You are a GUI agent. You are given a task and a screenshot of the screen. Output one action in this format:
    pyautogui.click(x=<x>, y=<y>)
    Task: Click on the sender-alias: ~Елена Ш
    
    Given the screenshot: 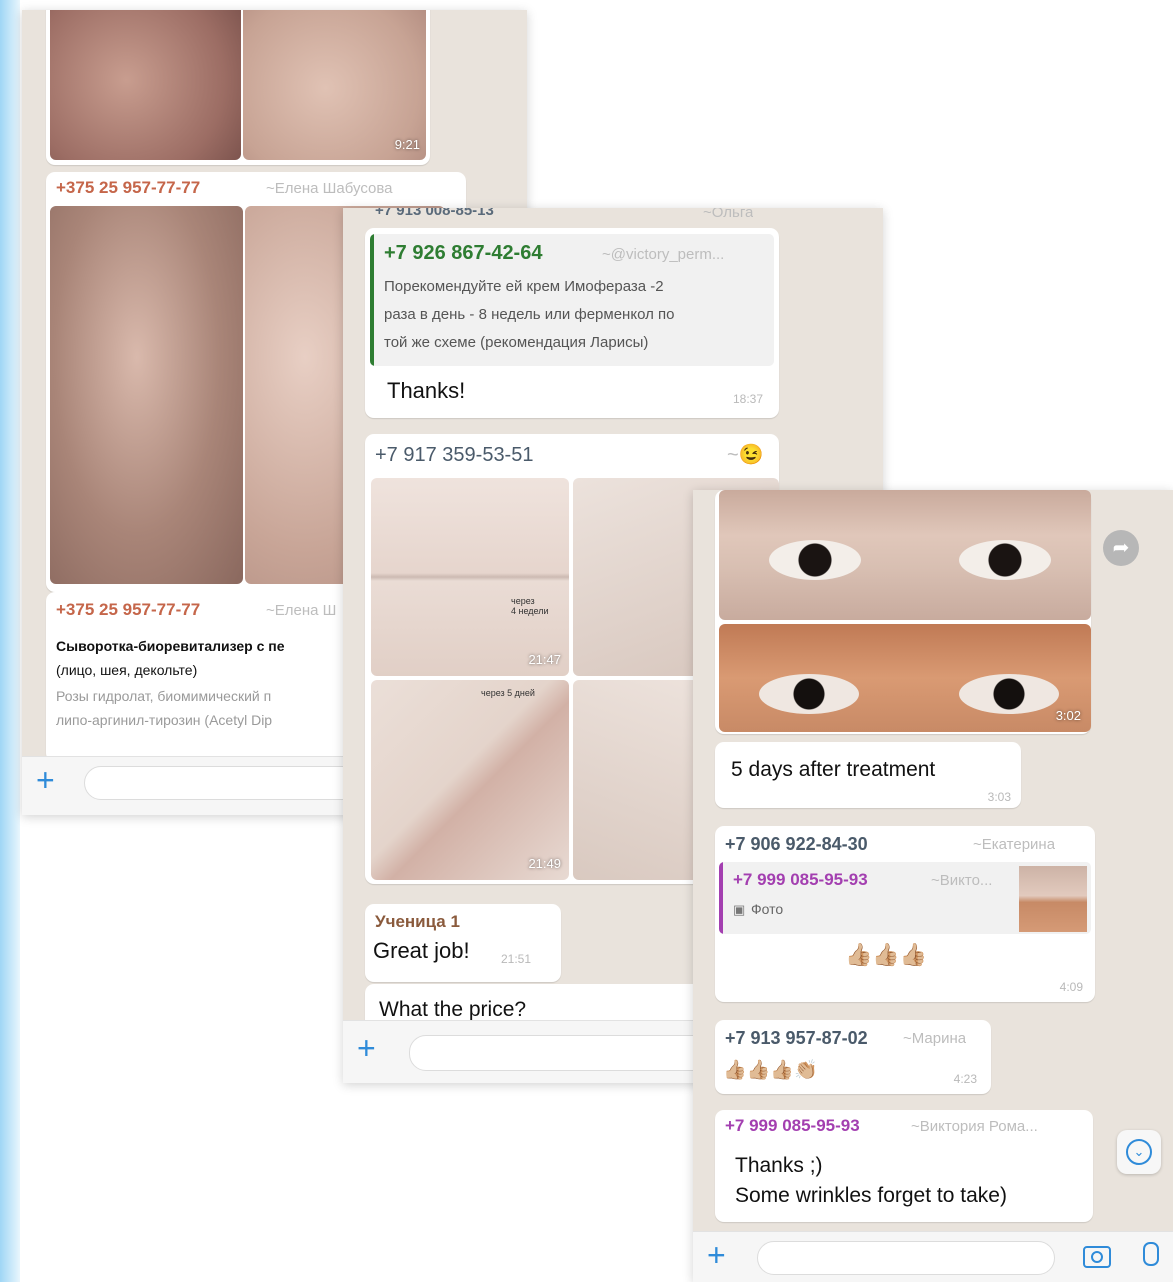 What is the action you would take?
    pyautogui.click(x=301, y=610)
    